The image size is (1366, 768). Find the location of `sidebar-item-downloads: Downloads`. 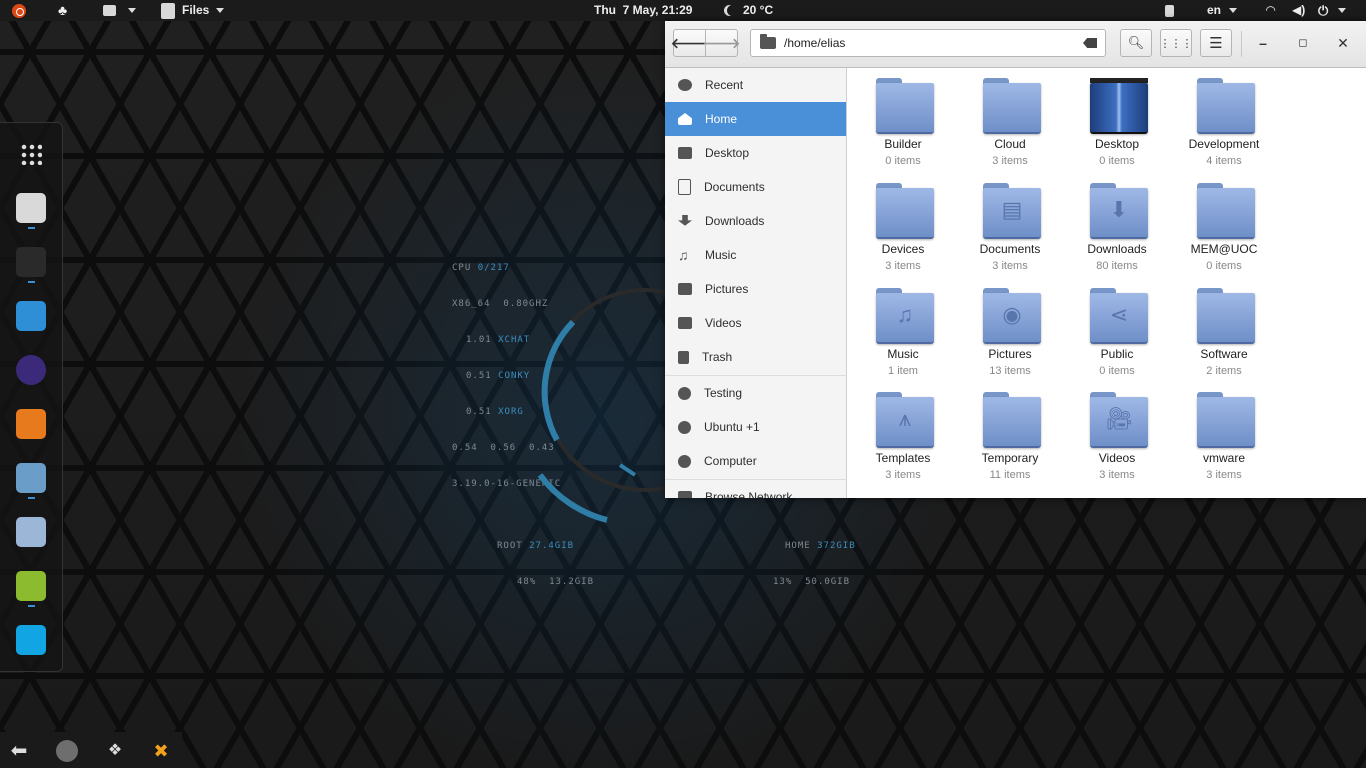

sidebar-item-downloads: Downloads is located at coordinates (755, 221).